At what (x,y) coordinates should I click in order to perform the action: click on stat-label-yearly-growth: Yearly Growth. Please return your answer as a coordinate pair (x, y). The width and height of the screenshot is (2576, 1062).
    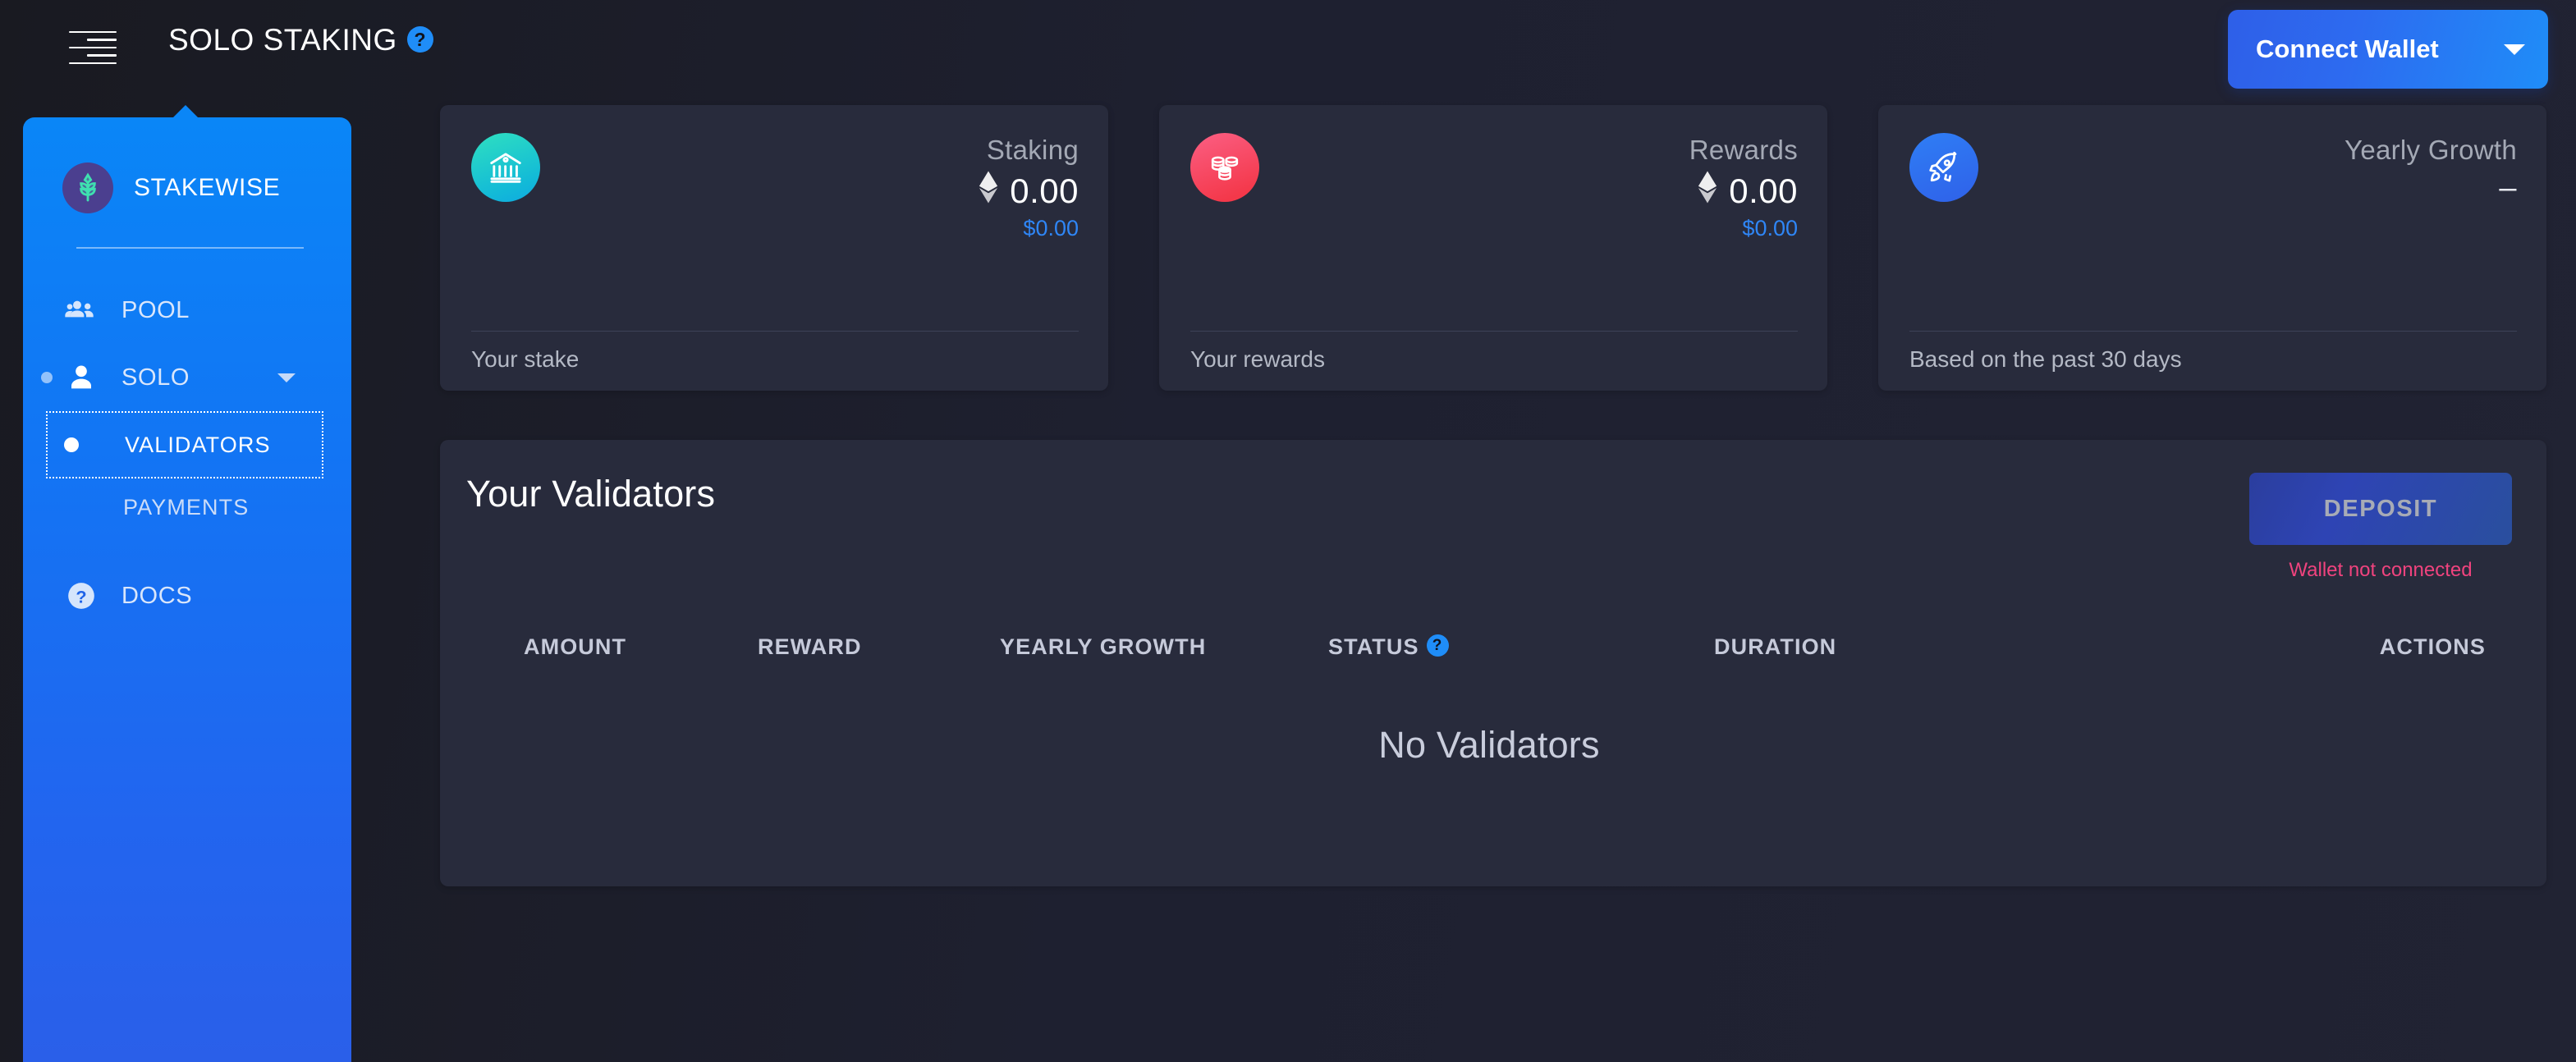
    Looking at the image, I should click on (2431, 150).